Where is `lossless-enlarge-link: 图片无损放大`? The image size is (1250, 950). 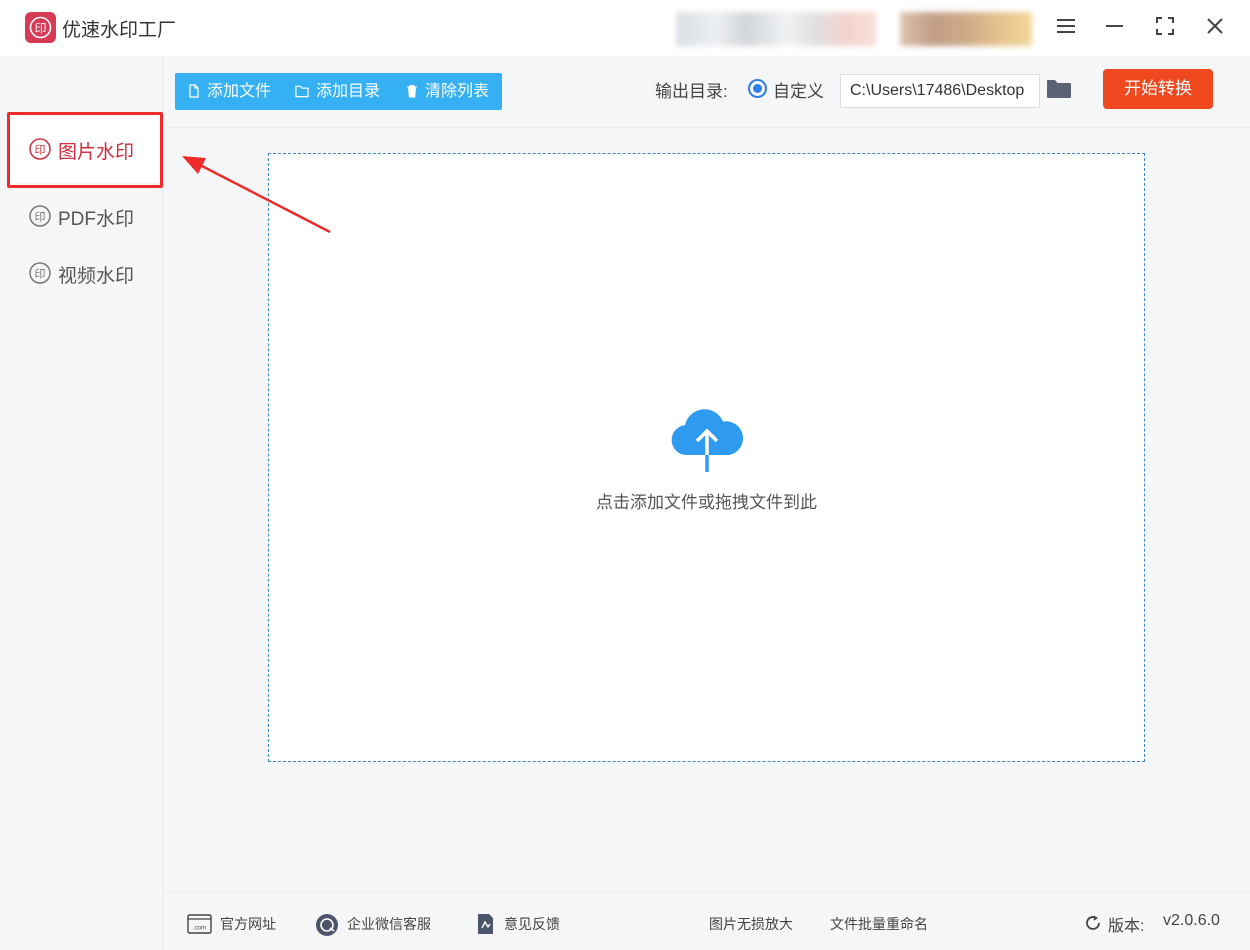
lossless-enlarge-link: 图片无损放大 is located at coordinates (751, 924).